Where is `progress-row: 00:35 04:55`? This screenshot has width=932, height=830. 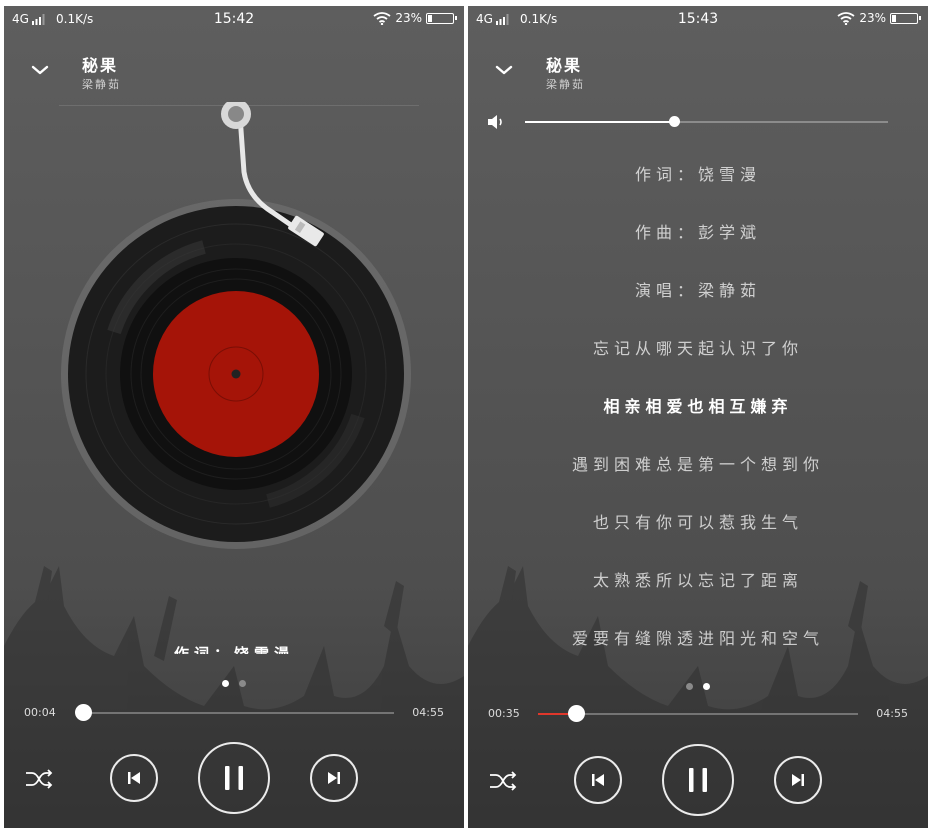
progress-row: 00:35 04:55 is located at coordinates (698, 714).